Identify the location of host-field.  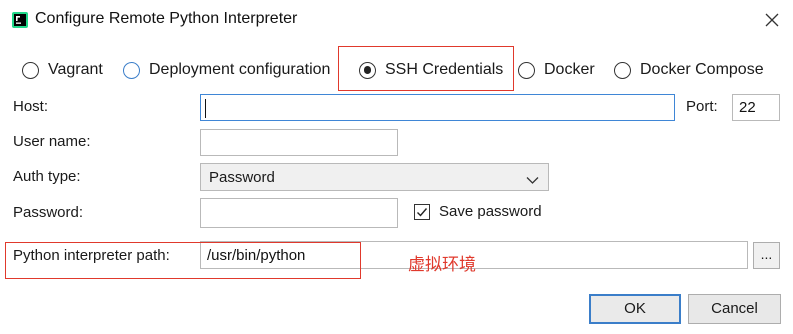
(437, 107).